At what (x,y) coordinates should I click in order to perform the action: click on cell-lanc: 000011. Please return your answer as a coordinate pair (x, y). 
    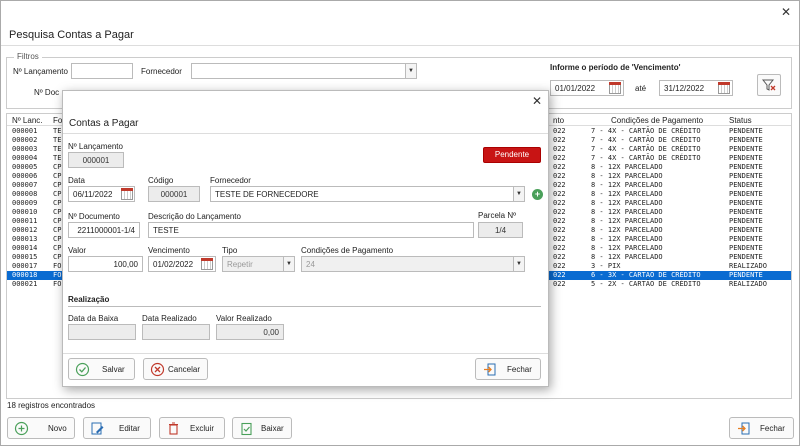
    Looking at the image, I should click on (25, 221).